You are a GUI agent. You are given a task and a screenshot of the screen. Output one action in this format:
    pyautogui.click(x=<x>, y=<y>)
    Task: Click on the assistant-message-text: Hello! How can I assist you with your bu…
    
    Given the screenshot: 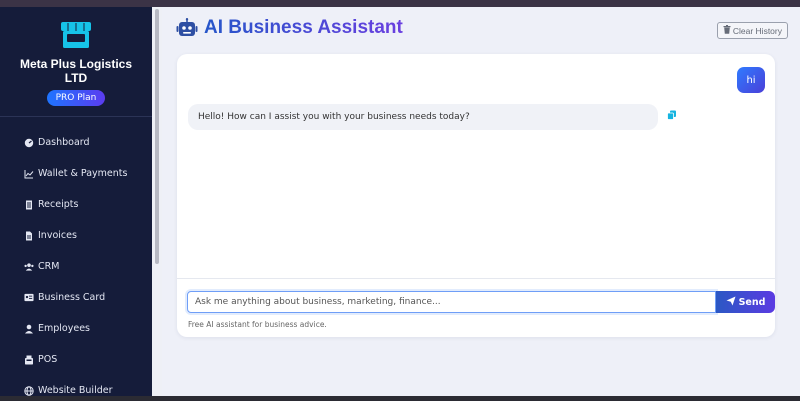 What is the action you would take?
    pyautogui.click(x=334, y=117)
    